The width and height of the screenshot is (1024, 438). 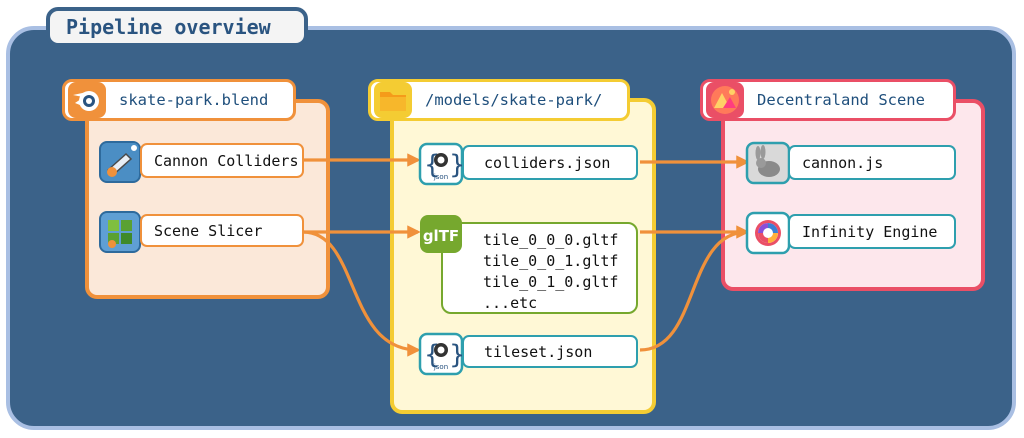 I want to click on arrow-tileset-to-infinity, so click(x=693, y=291).